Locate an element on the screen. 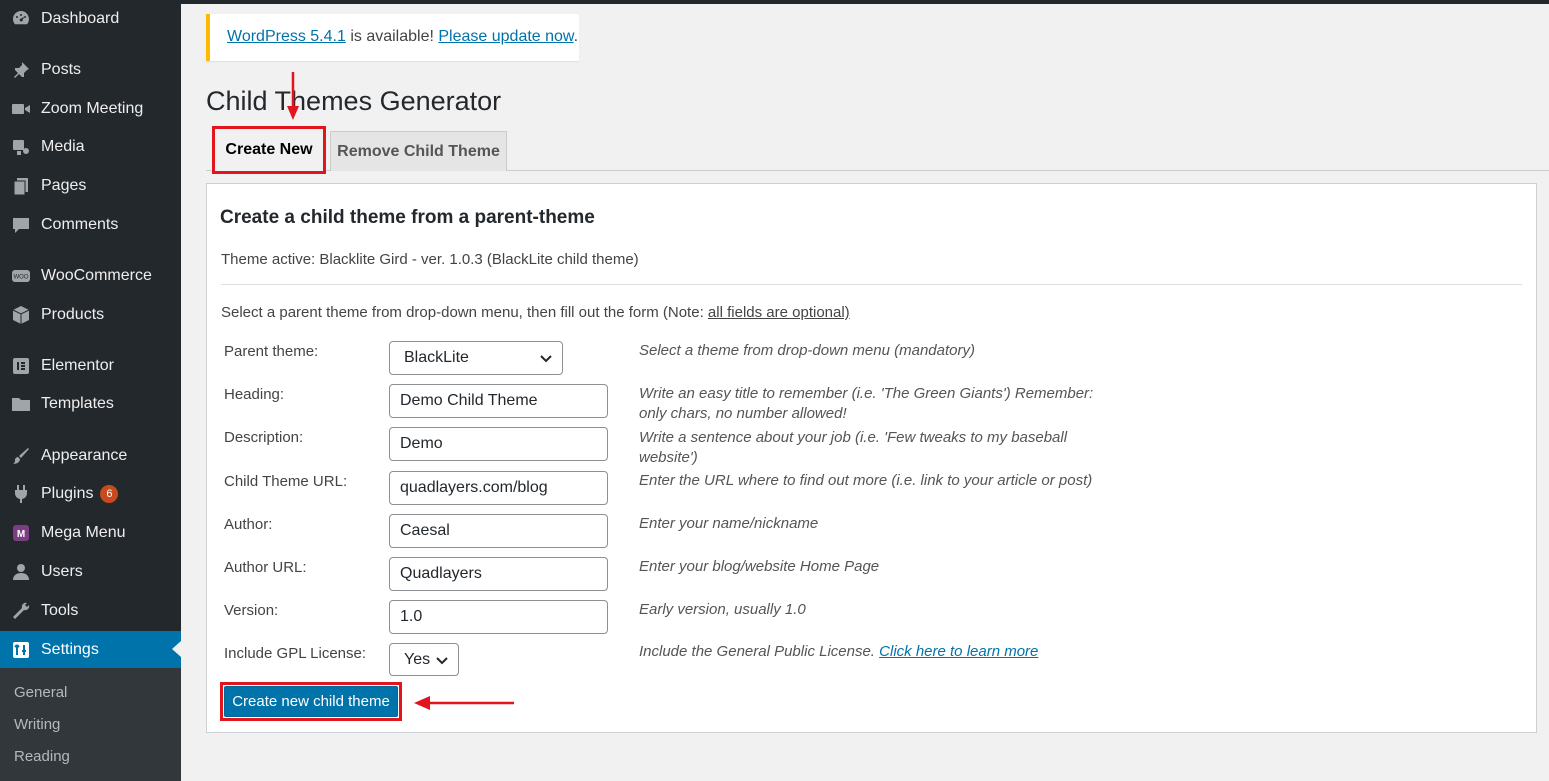 The width and height of the screenshot is (1549, 781). menu-item-mega-menu: M Mega Menu is located at coordinates (90, 533).